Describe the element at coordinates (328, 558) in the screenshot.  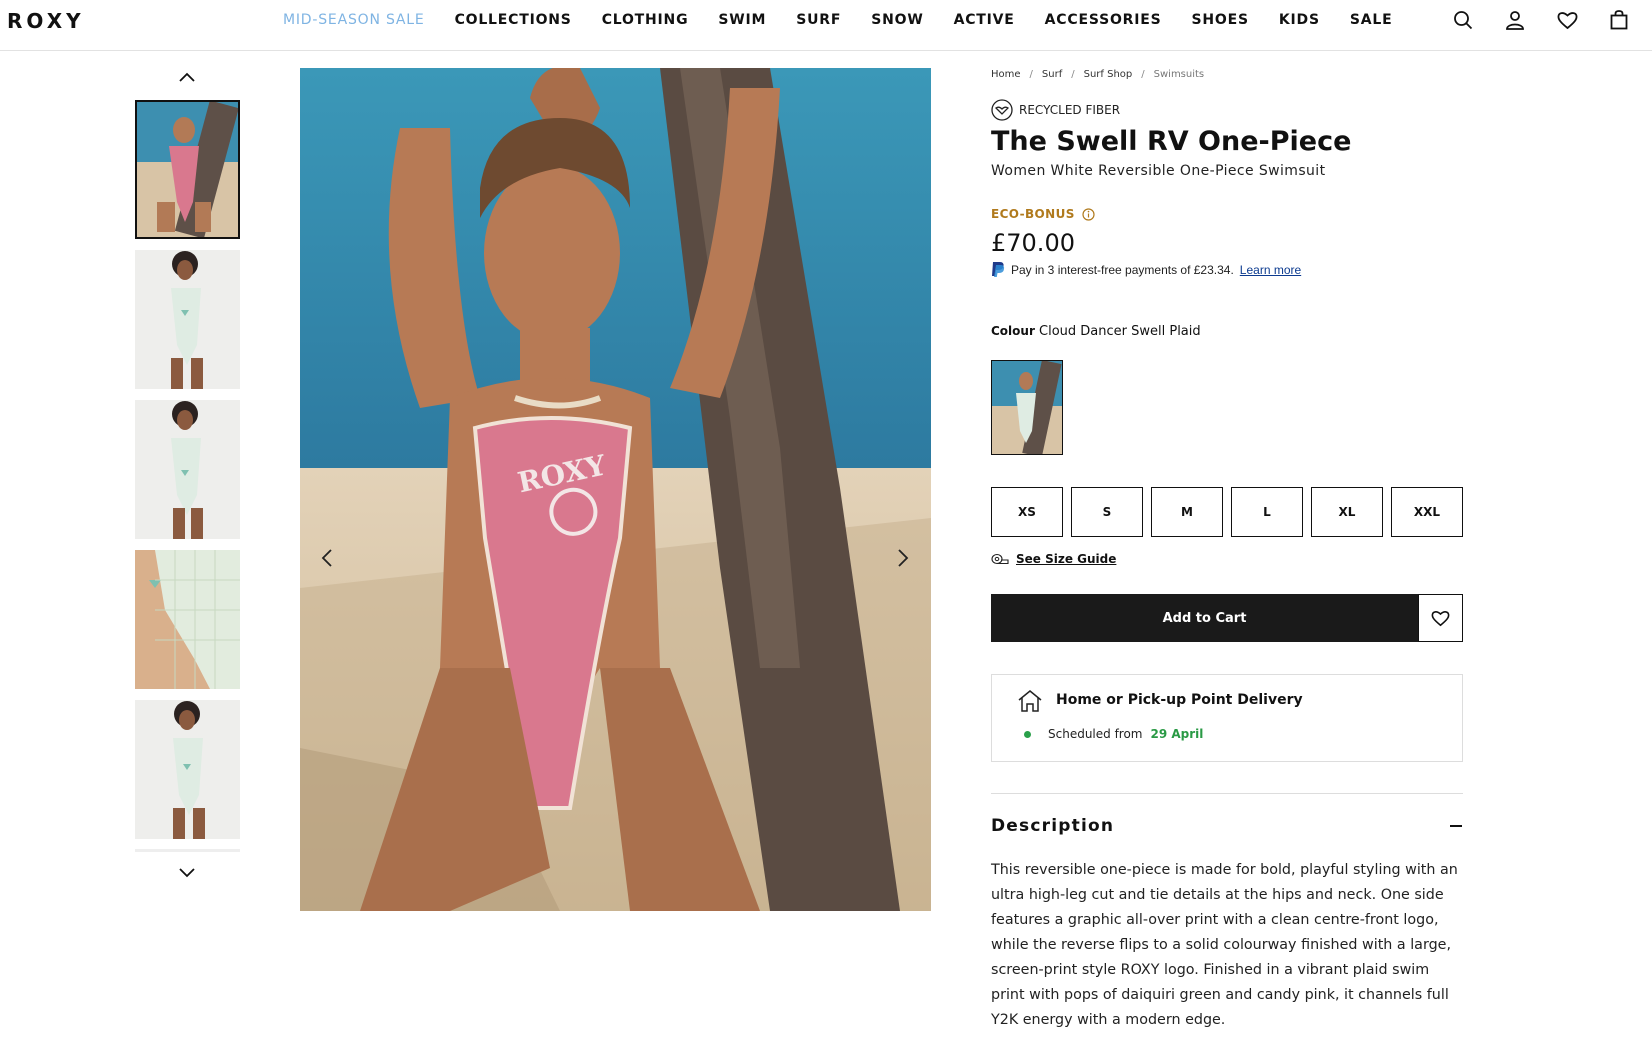
I see `image-prev-arrow-icon` at that location.